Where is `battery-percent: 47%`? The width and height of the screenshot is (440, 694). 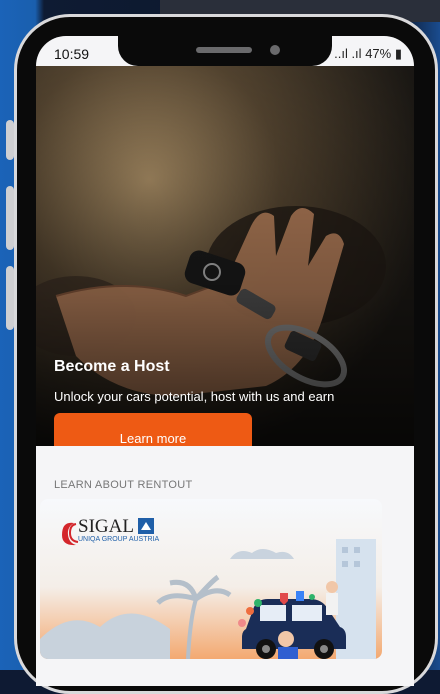 battery-percent: 47% is located at coordinates (378, 53).